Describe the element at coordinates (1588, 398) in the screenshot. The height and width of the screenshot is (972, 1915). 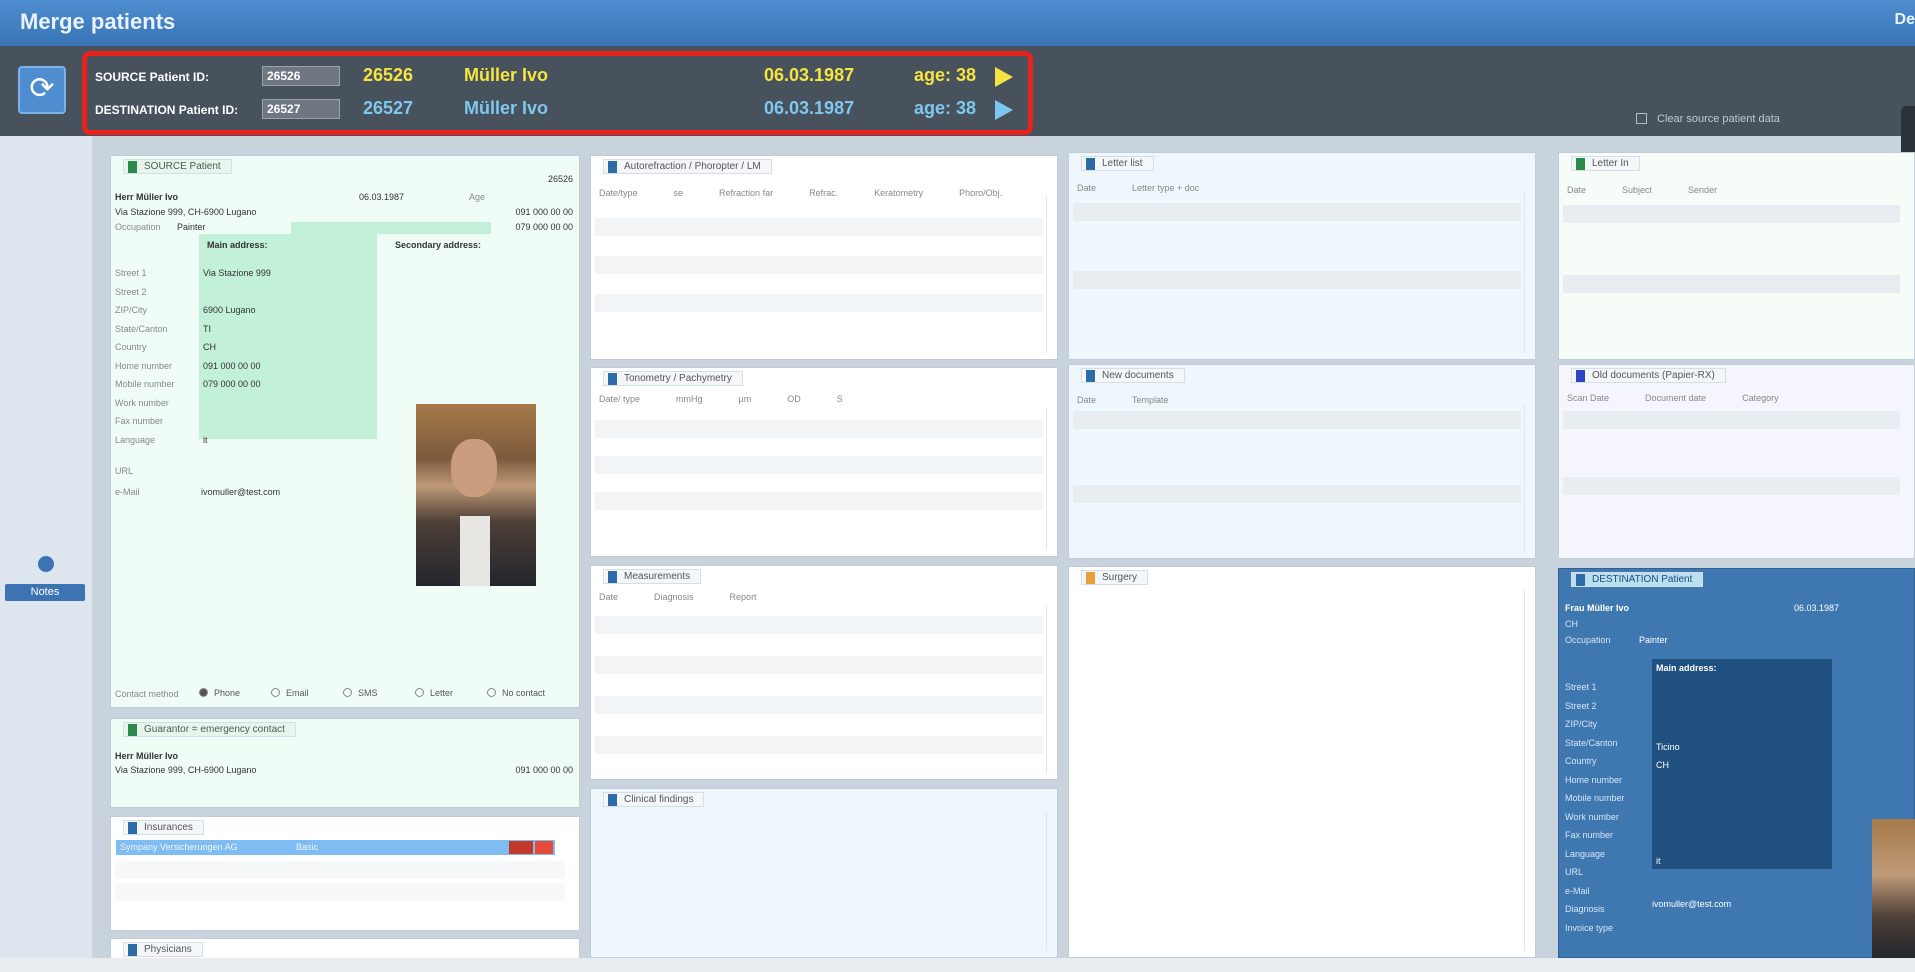
I see `column-header: Scan Date` at that location.